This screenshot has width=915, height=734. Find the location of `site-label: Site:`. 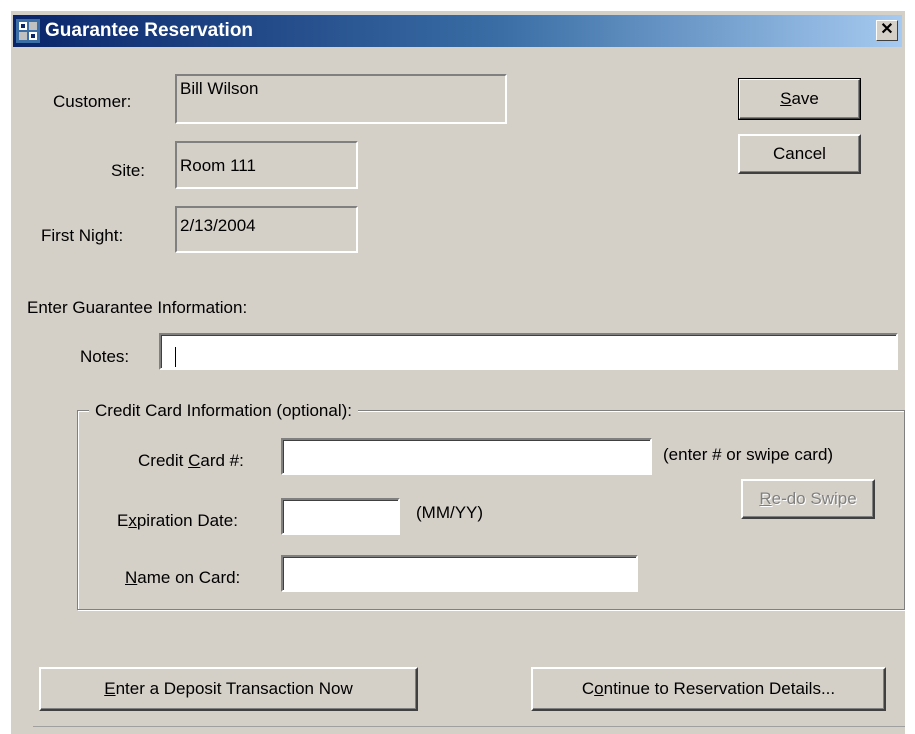

site-label: Site: is located at coordinates (128, 170).